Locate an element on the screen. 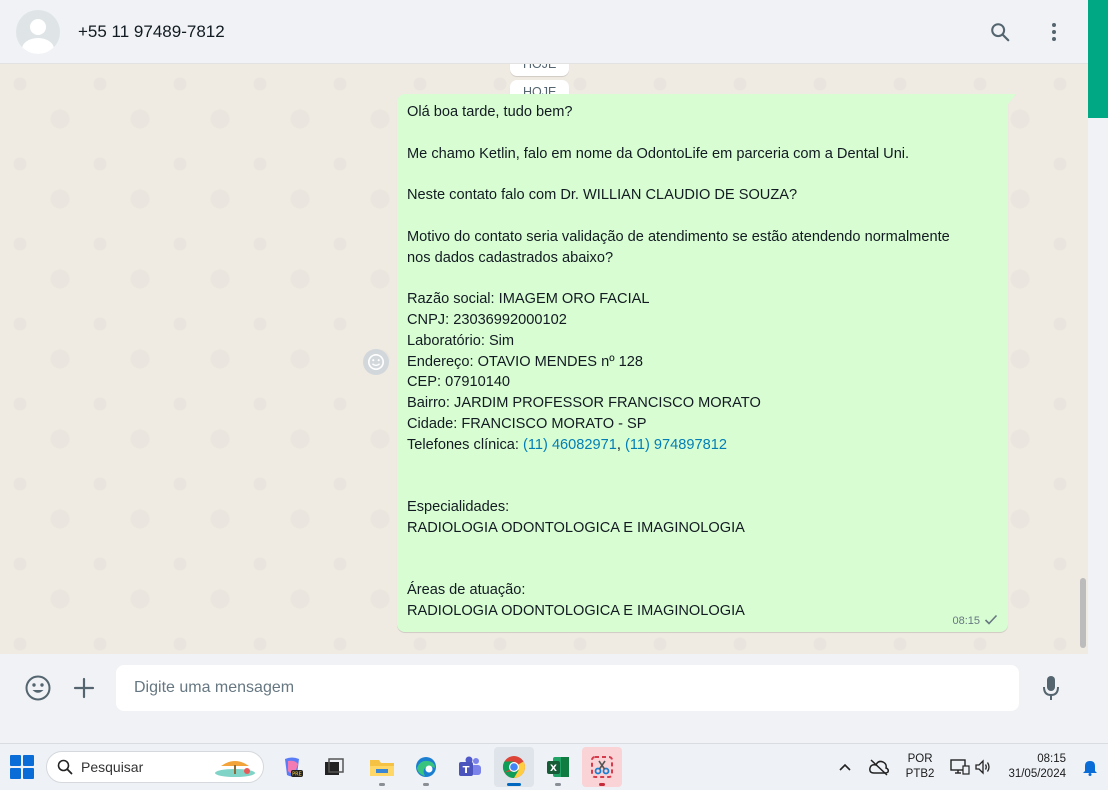 Image resolution: width=1108 pixels, height=790 pixels. single-check-icon is located at coordinates (991, 621).